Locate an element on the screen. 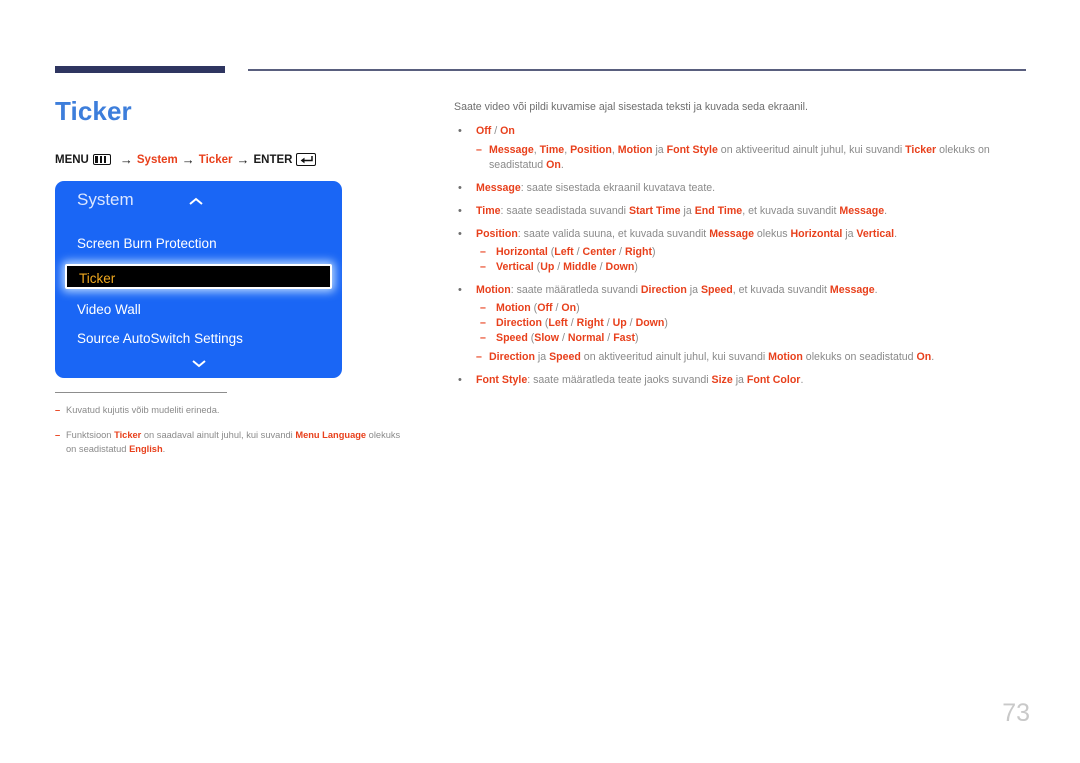 This screenshot has width=1080, height=763. enter-return-icon is located at coordinates (306, 159).